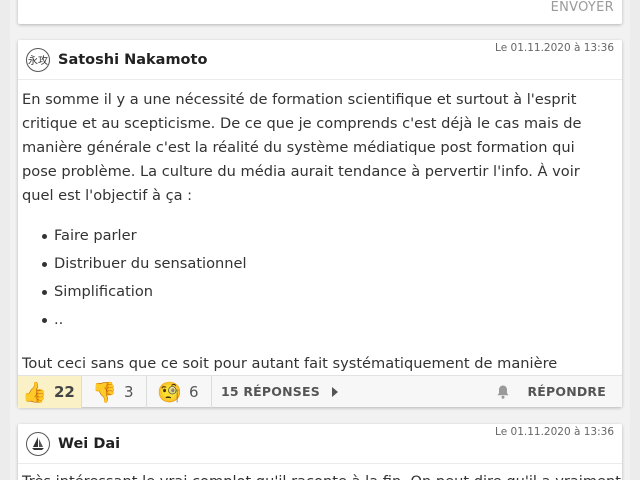 This screenshot has width=640, height=480. I want to click on dislike-count: 3, so click(129, 391).